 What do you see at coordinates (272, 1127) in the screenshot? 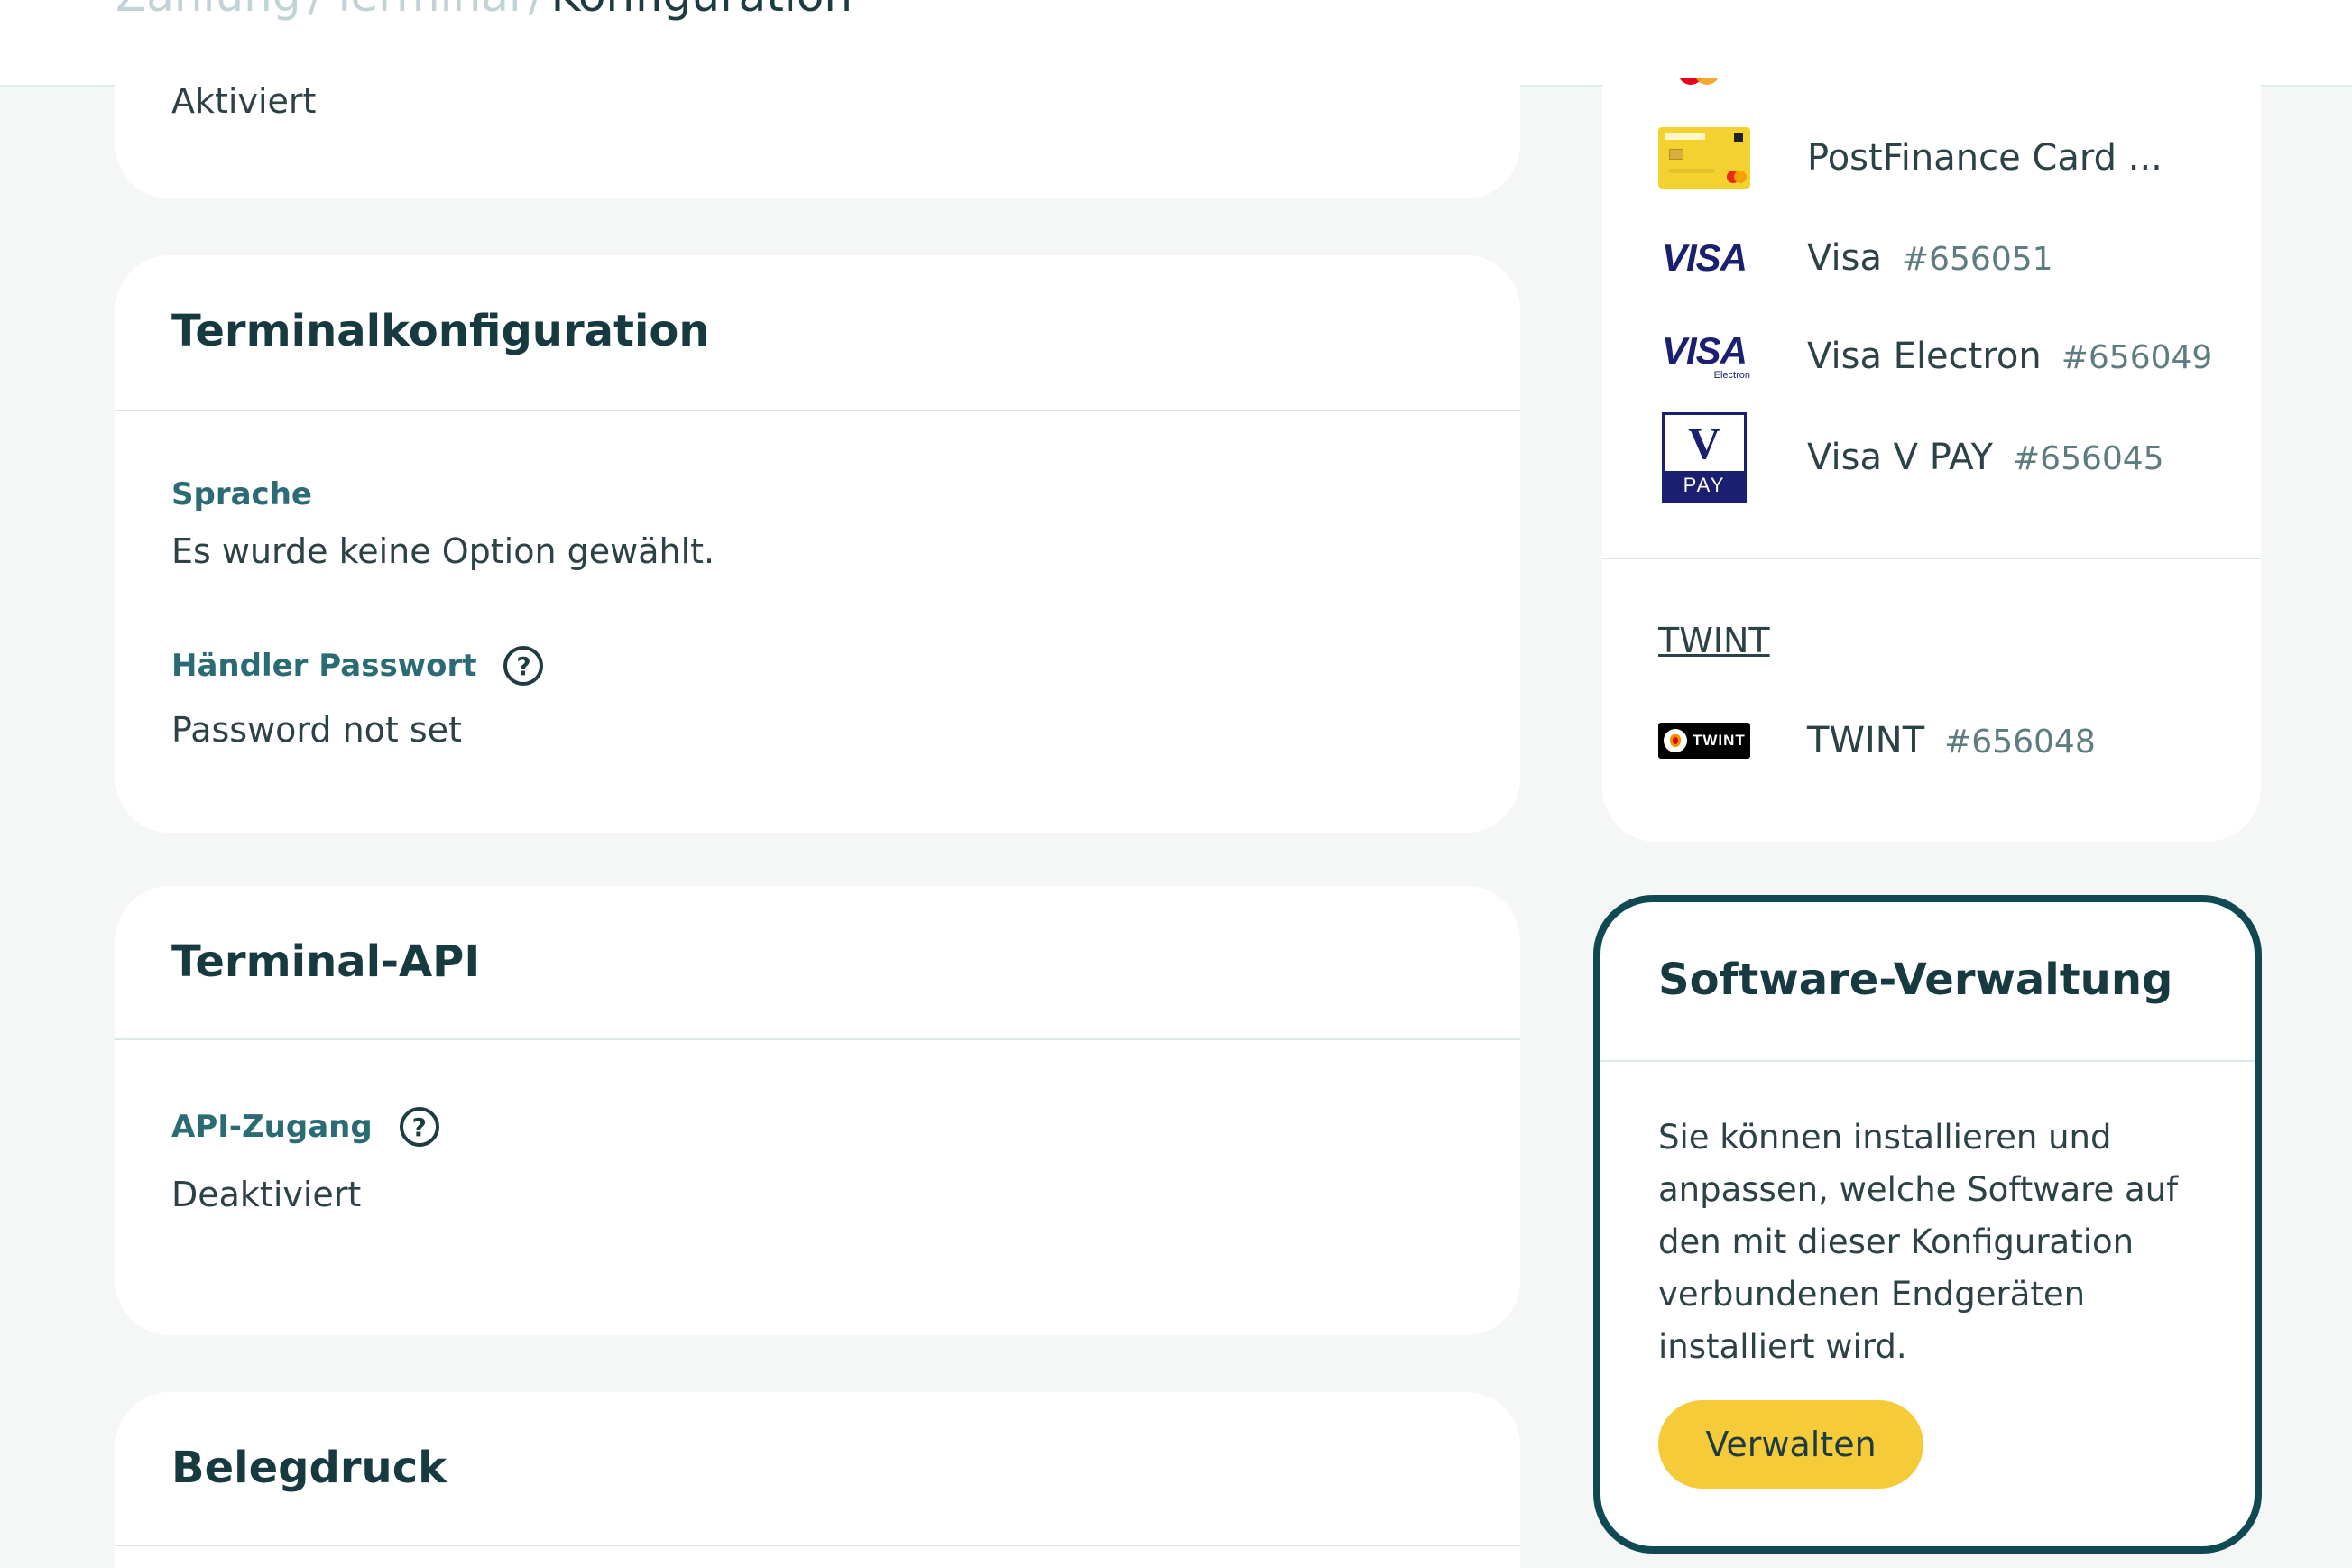
I see `api-access-label-text: API-Zugang` at bounding box center [272, 1127].